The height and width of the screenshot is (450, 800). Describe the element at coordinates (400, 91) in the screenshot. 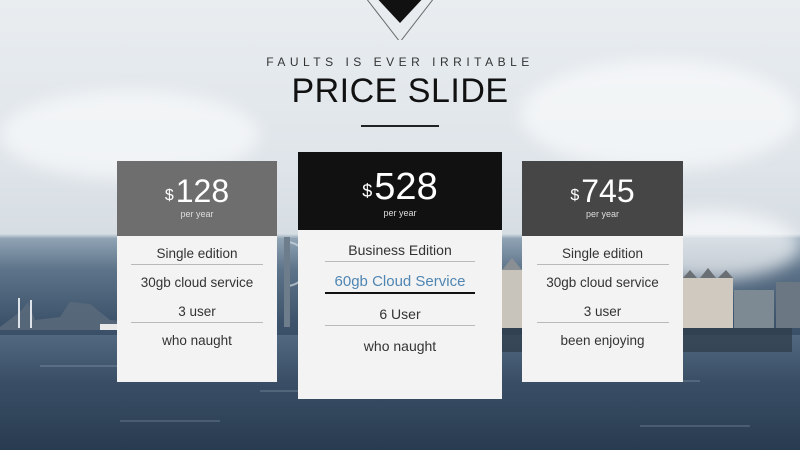

I see `page-title: PRICE SLIDE` at that location.